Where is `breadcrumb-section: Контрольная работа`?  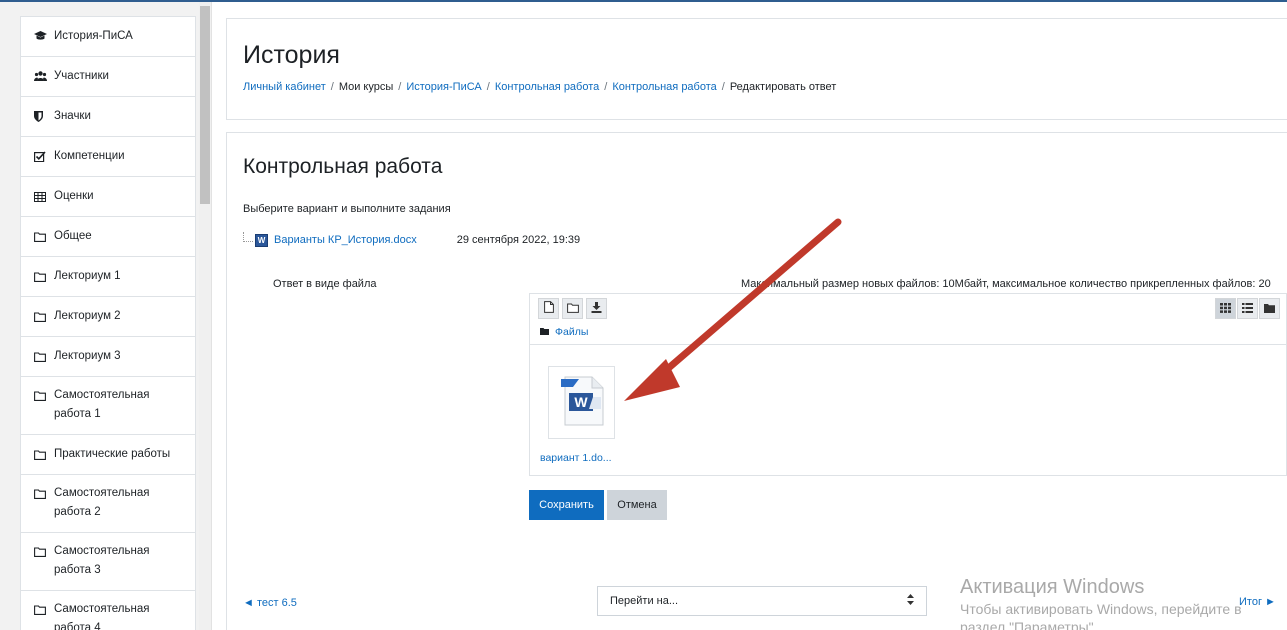
breadcrumb-section: Контрольная работа is located at coordinates (547, 87).